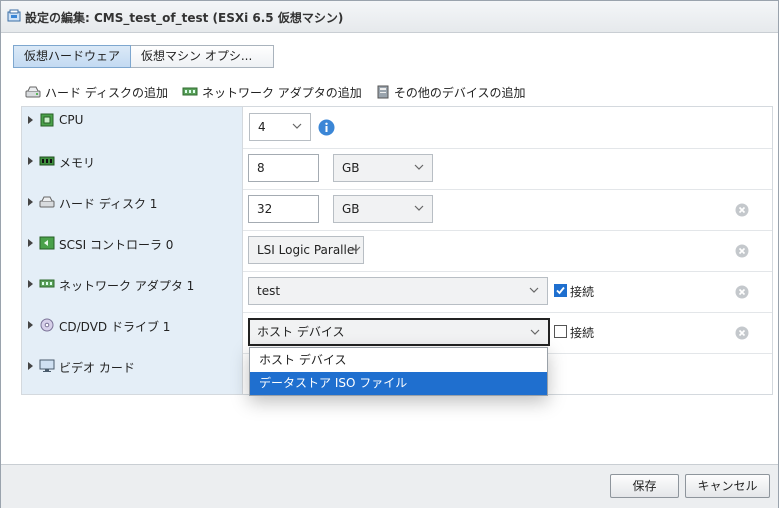 This screenshot has width=779, height=508. Describe the element at coordinates (47, 120) in the screenshot. I see `cpu-icon` at that location.